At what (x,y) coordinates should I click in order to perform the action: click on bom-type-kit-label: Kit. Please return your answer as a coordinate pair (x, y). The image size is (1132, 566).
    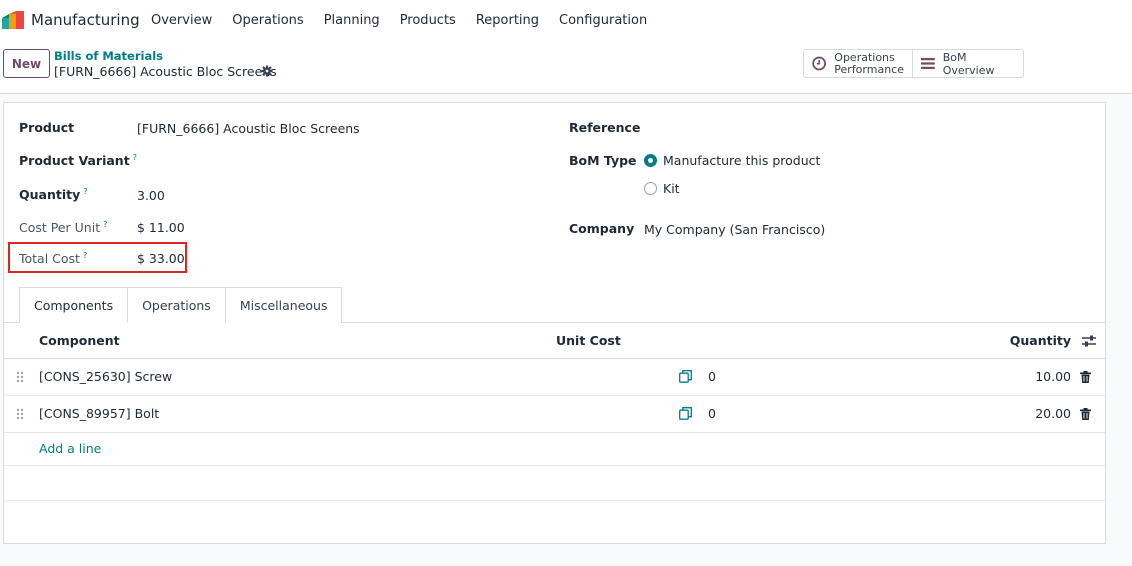
    Looking at the image, I should click on (671, 188).